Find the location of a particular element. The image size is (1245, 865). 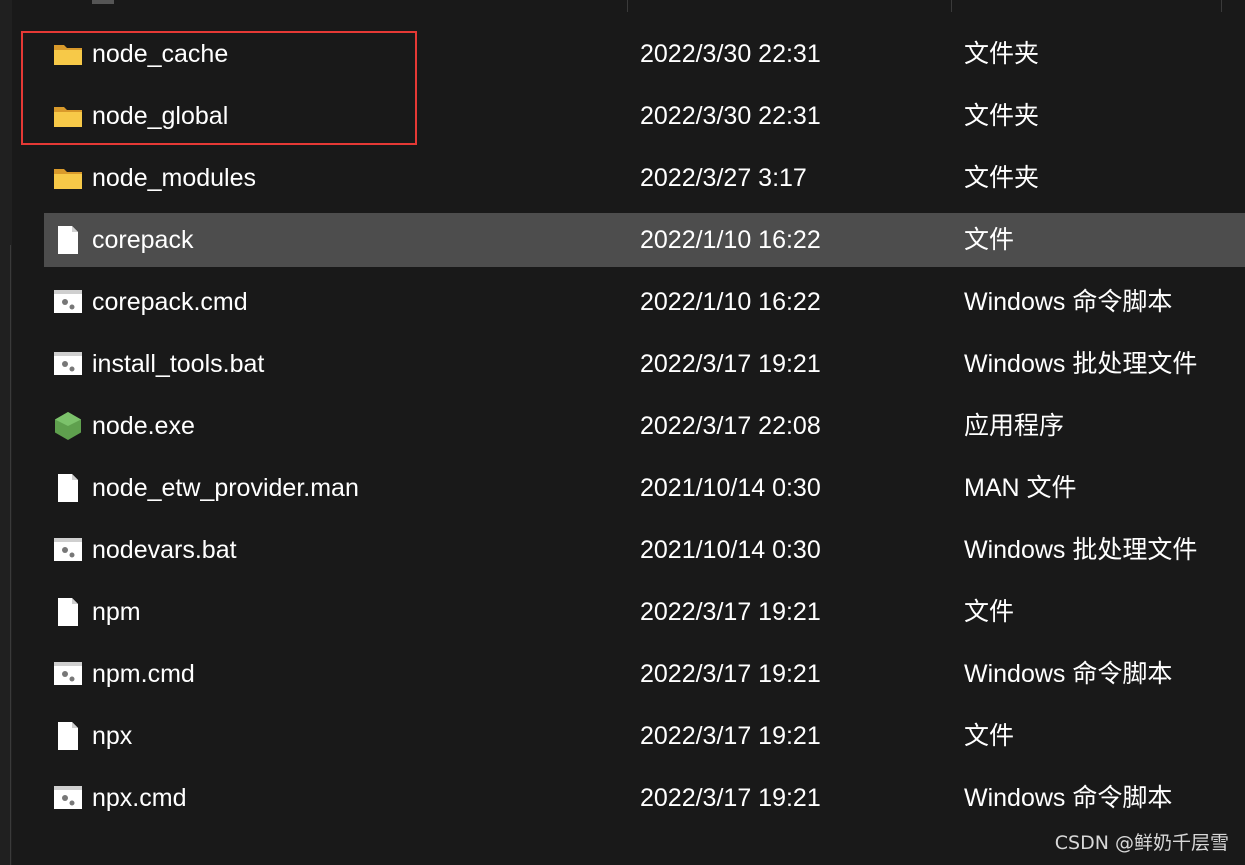

file-name: node_etw_provider.man is located at coordinates (225, 488).